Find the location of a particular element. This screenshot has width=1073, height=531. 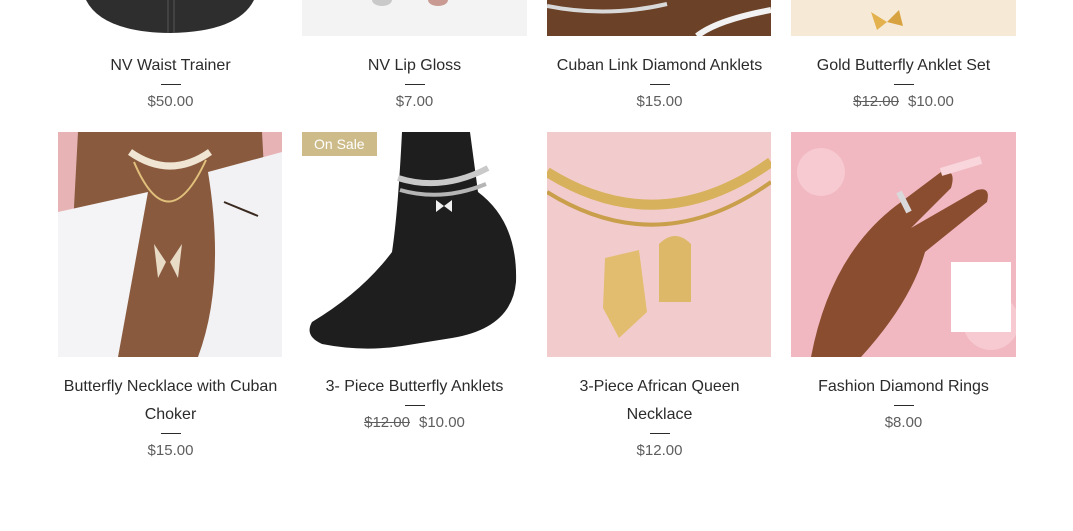

product-card: 3- Piece Butterfly Anklets $12.00 $10.00 is located at coordinates (414, 403).